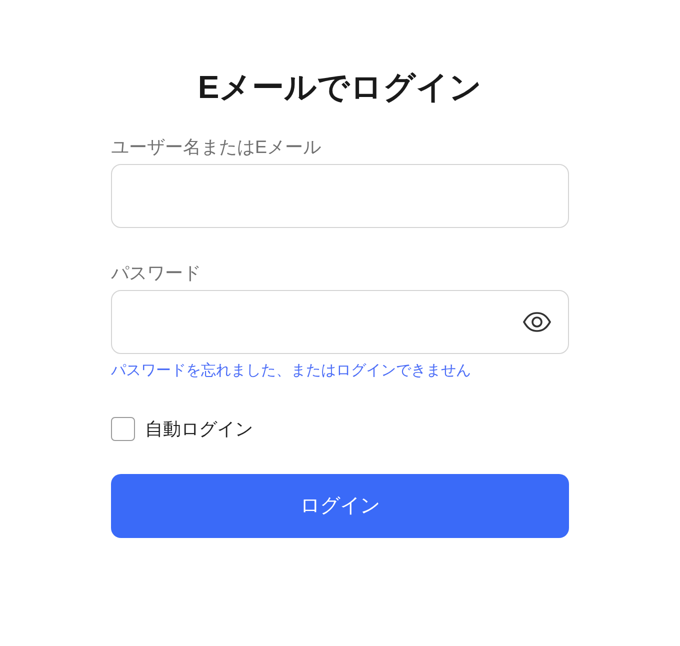  Describe the element at coordinates (537, 322) in the screenshot. I see `show-password-icon` at that location.